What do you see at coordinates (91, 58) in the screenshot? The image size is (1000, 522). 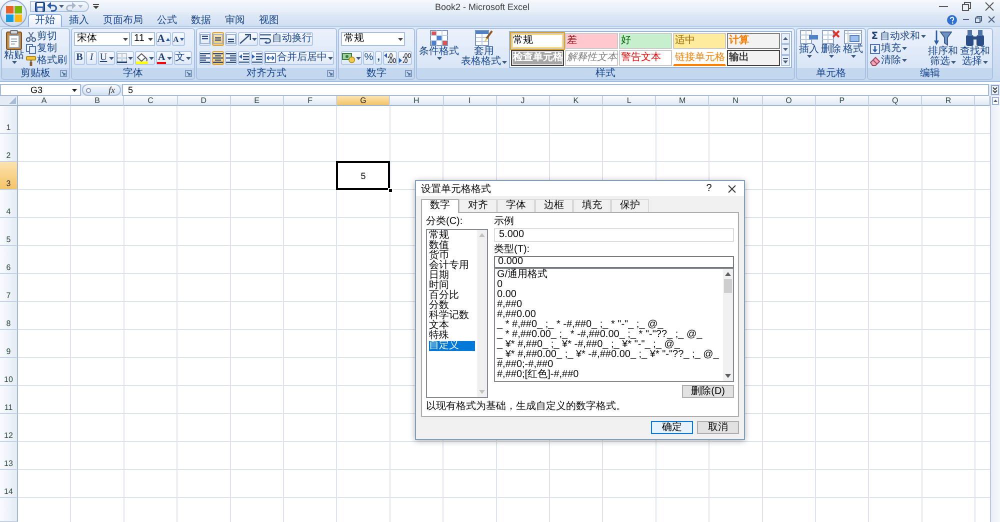 I see `italic-button: I` at bounding box center [91, 58].